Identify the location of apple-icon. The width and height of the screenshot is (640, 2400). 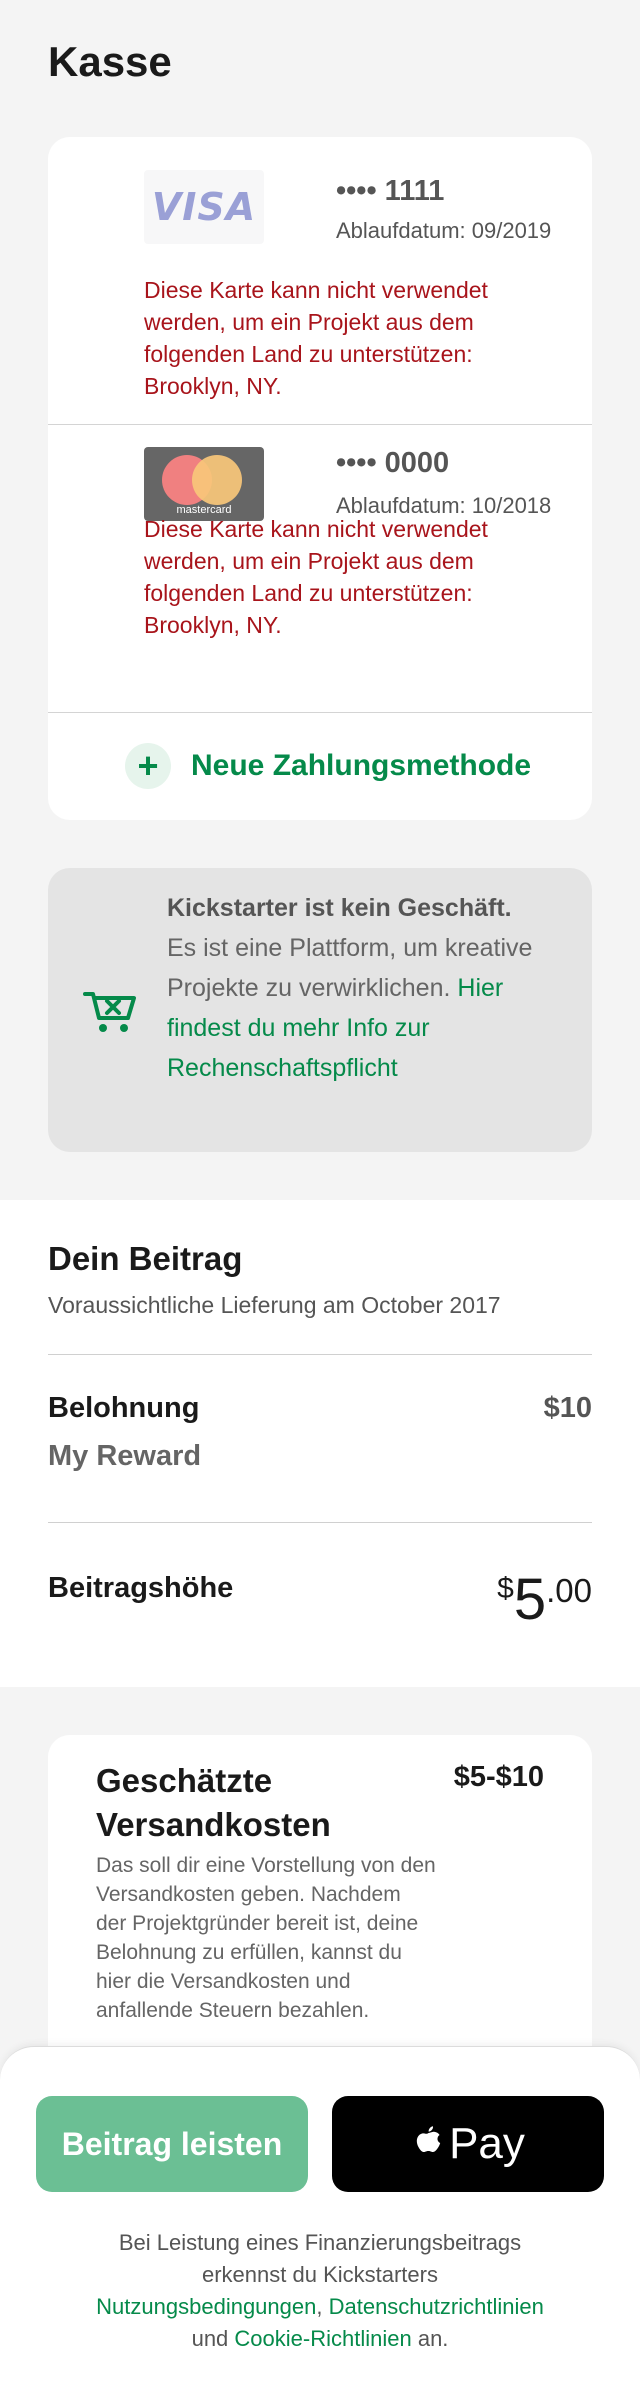
(428, 2139).